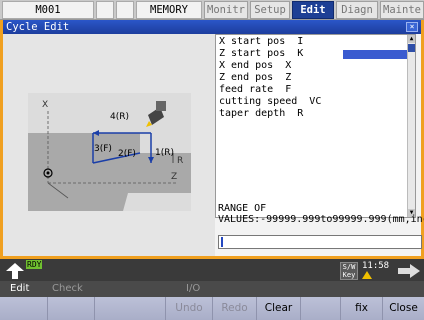 The image size is (424, 320). What do you see at coordinates (270, 102) in the screenshot?
I see `param-cutting-speed: cutting speed VC` at bounding box center [270, 102].